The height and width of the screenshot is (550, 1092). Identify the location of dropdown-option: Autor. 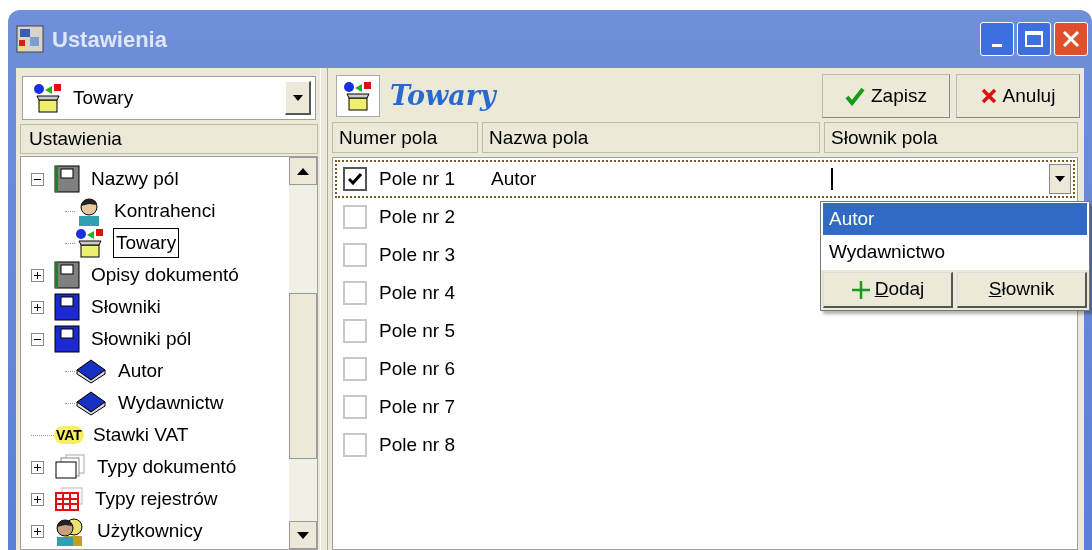
(955, 219).